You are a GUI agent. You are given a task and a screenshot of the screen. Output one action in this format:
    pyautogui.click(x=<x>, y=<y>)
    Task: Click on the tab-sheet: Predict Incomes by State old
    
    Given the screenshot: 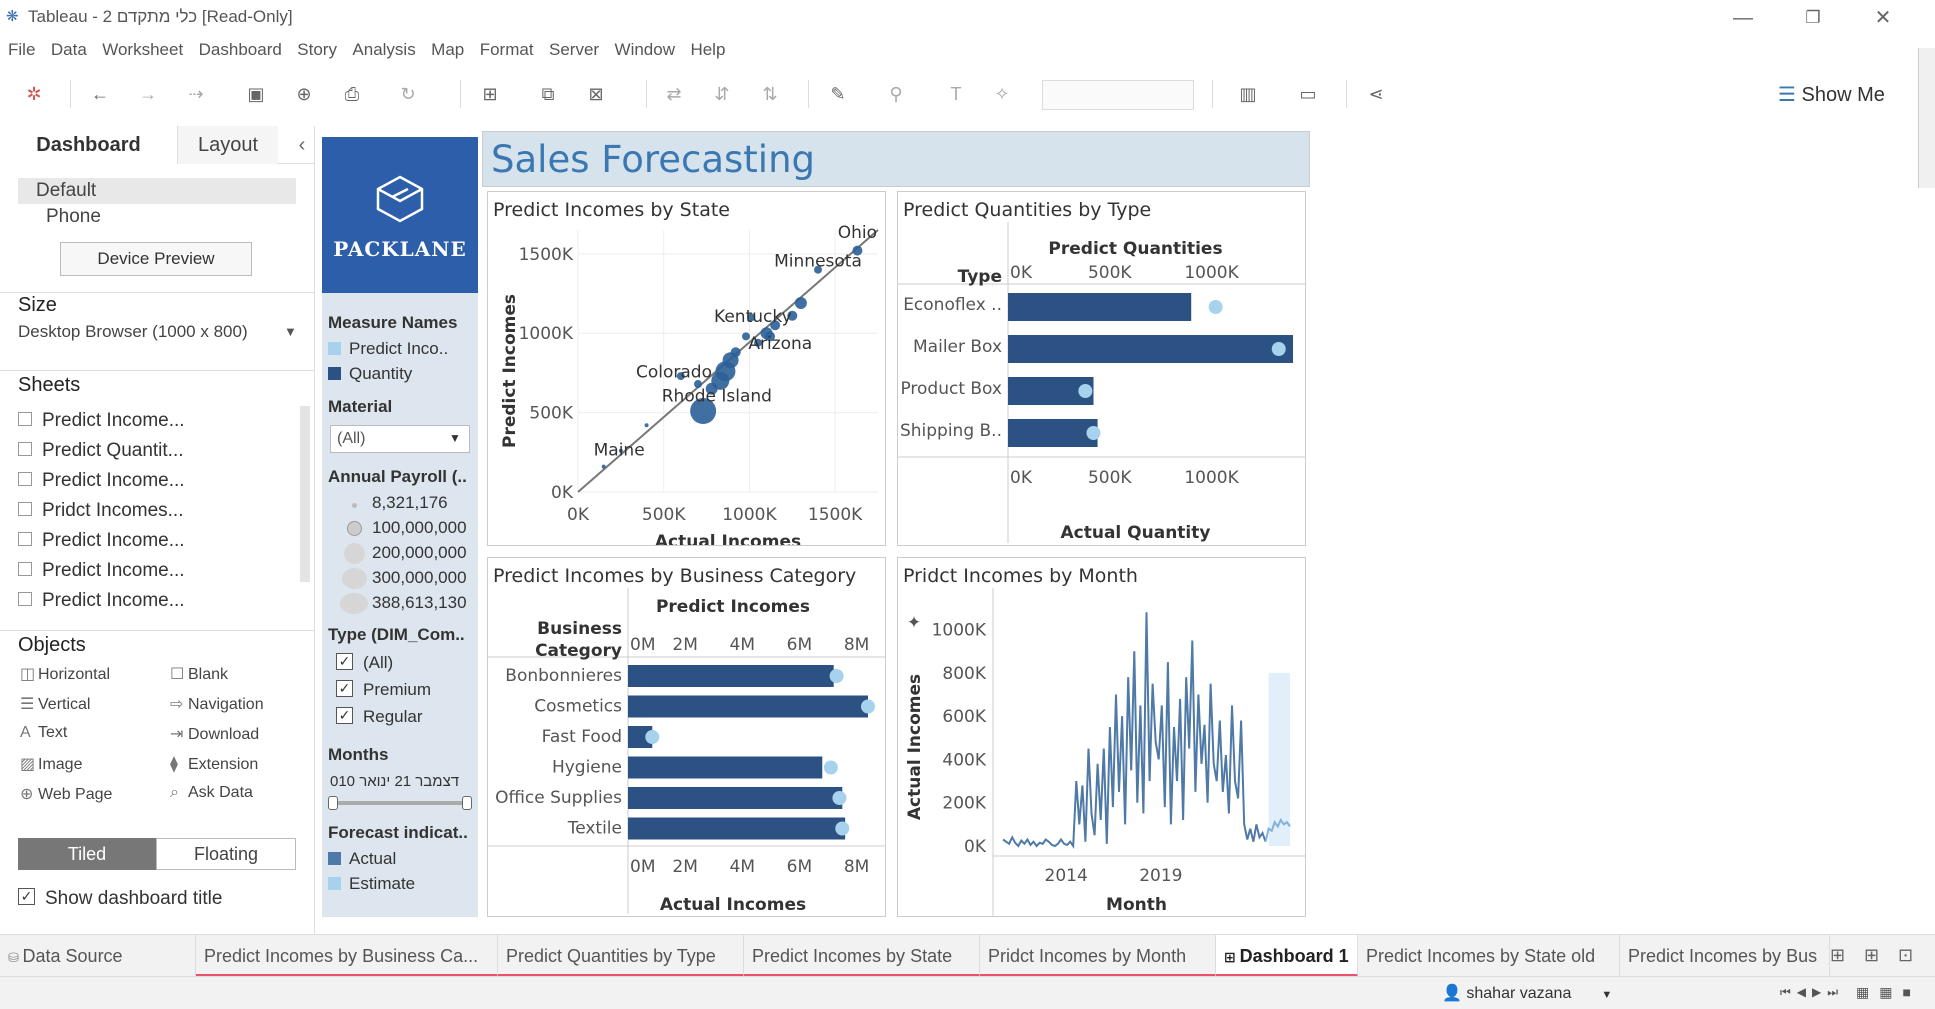 What is the action you would take?
    pyautogui.click(x=1489, y=956)
    